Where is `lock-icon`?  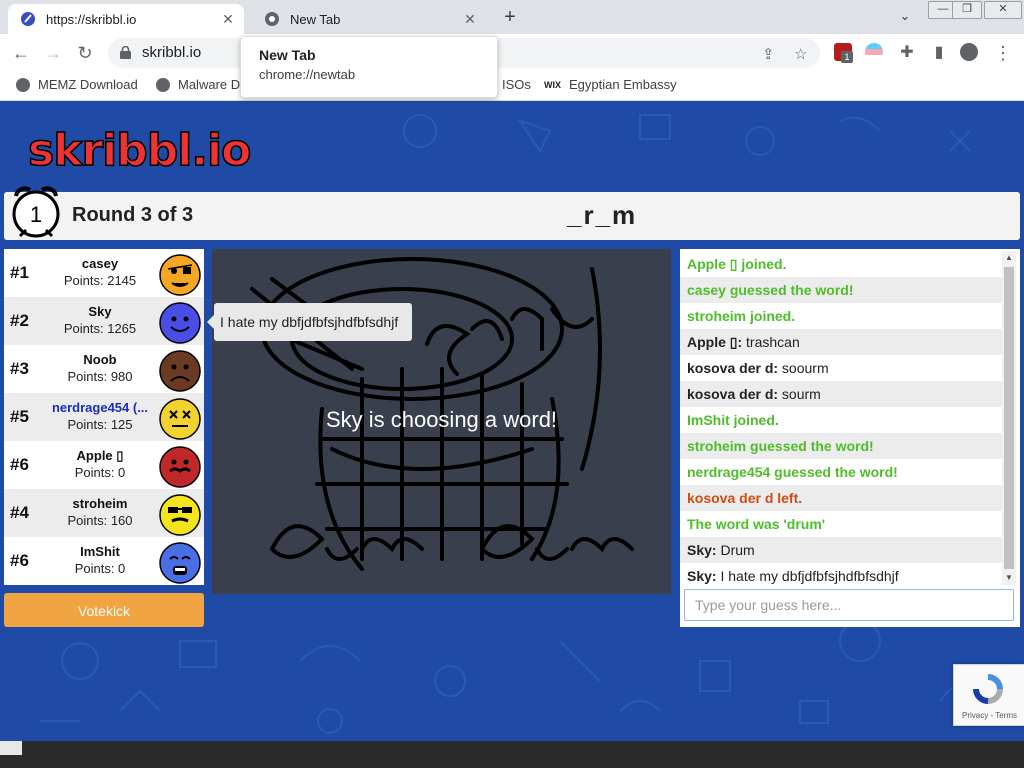
lock-icon is located at coordinates (125, 52).